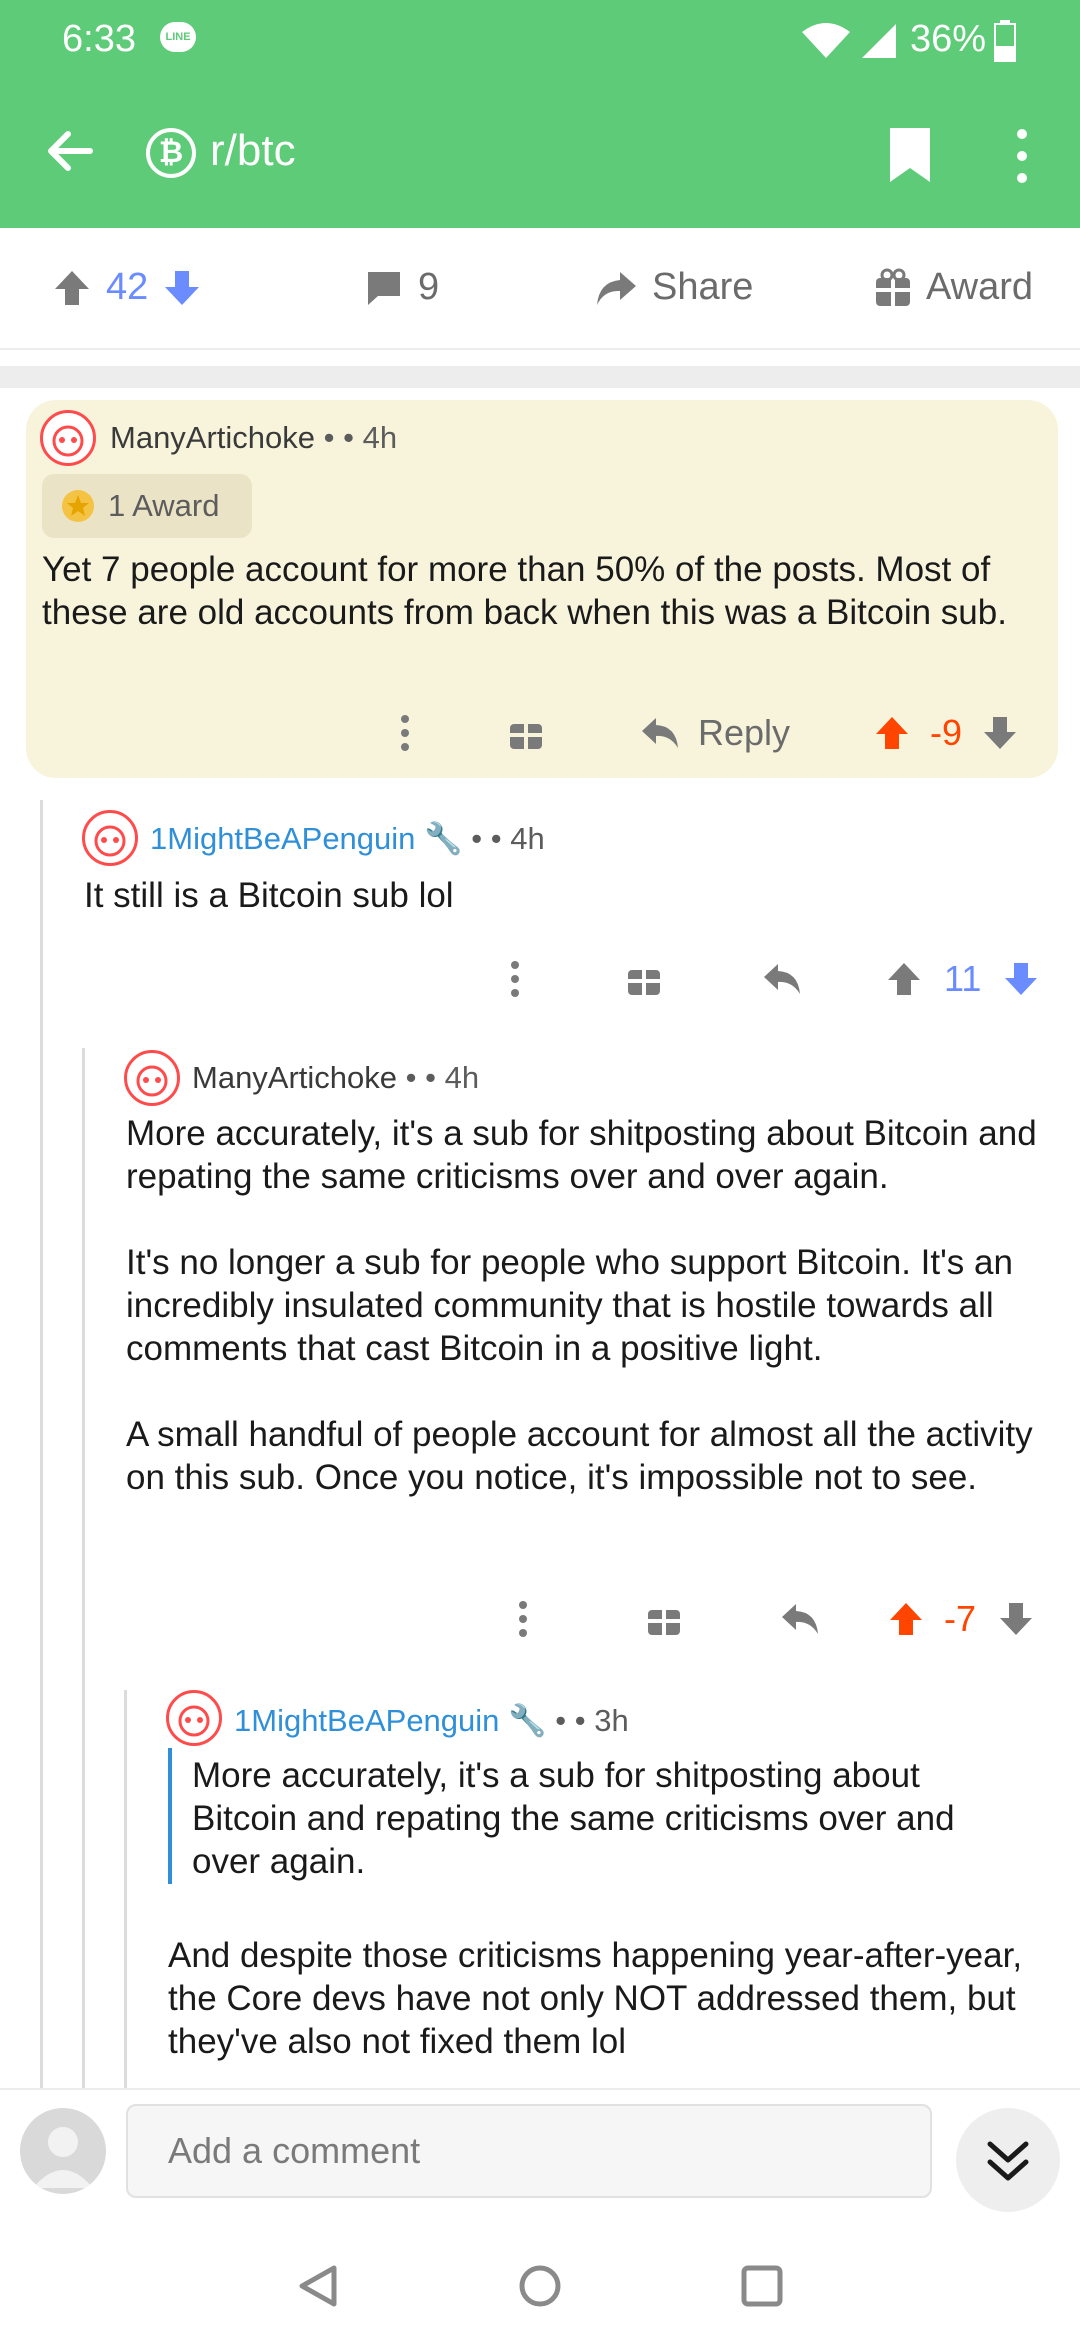 Image resolution: width=1080 pixels, height=2340 pixels. Describe the element at coordinates (980, 287) in the screenshot. I see `award-label: Award` at that location.